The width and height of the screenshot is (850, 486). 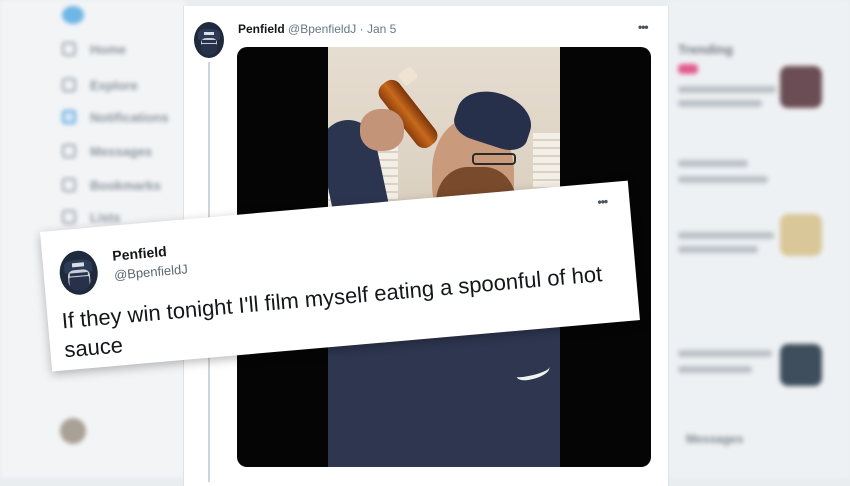 What do you see at coordinates (69, 85) in the screenshot?
I see `hashtag-icon` at bounding box center [69, 85].